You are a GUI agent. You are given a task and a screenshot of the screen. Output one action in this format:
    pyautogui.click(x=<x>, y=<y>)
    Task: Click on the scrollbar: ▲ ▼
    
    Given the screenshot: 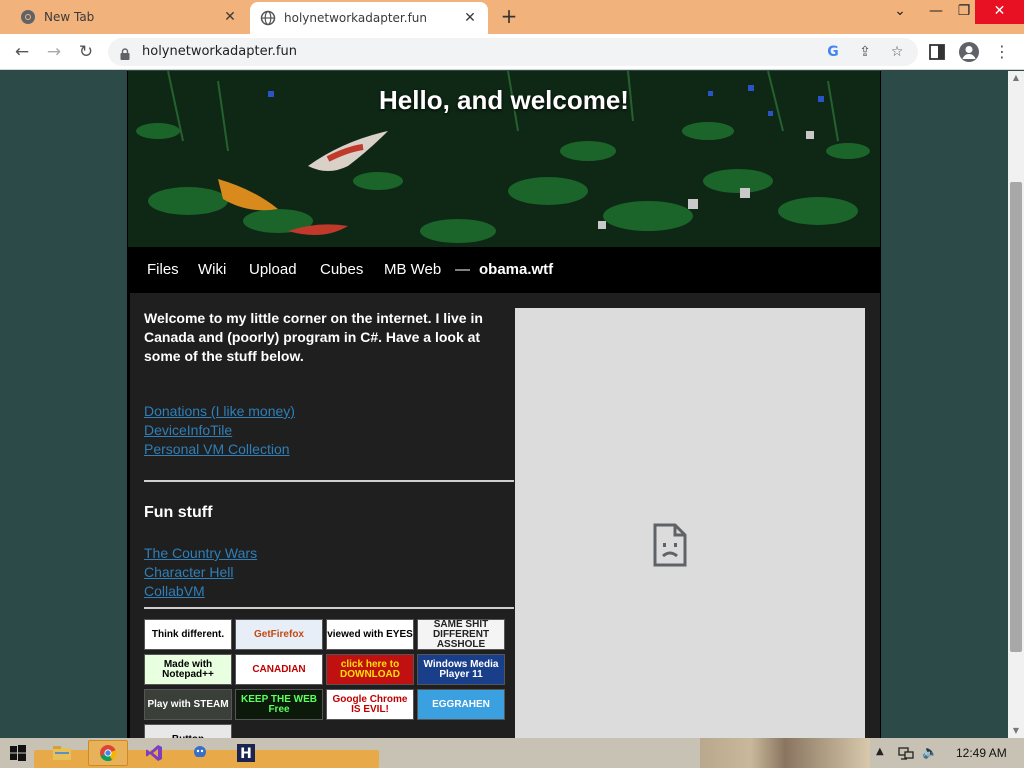 What is the action you would take?
    pyautogui.click(x=1016, y=404)
    